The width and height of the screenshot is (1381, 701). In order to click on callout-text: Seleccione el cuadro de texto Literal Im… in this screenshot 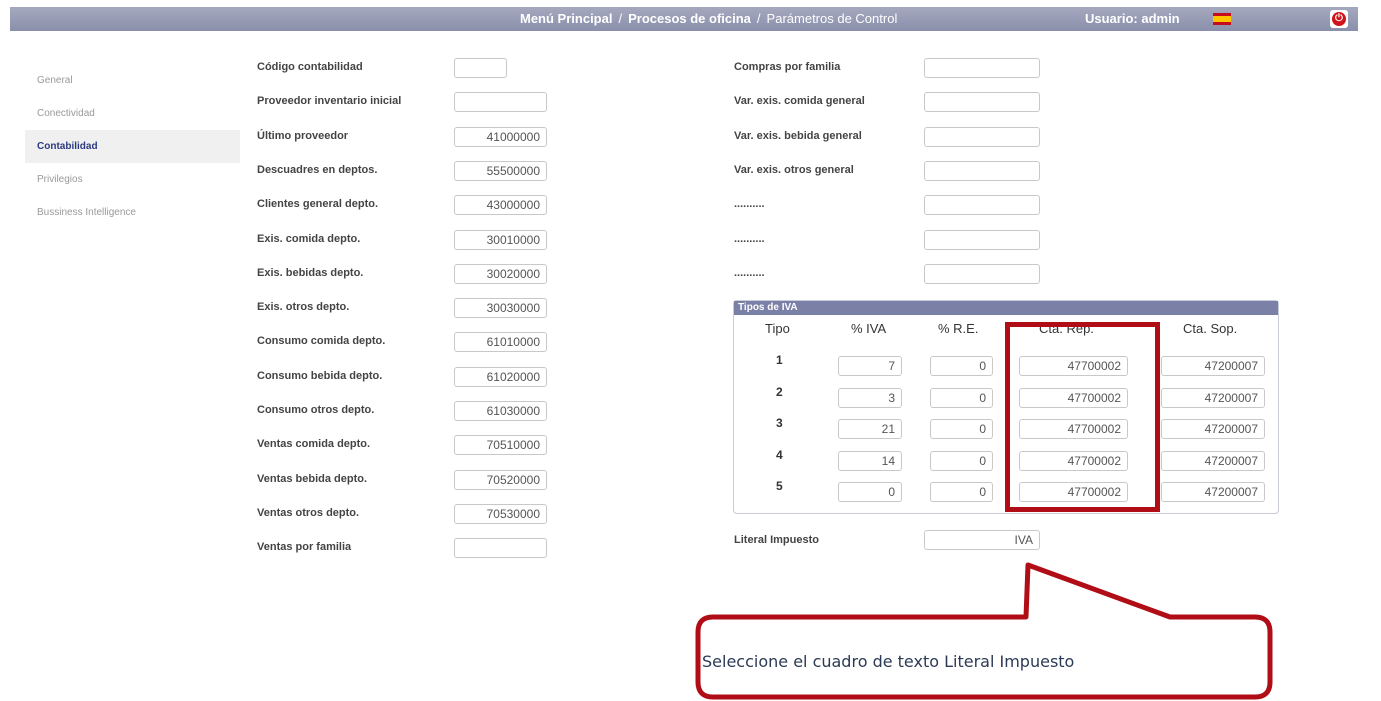, I will do `click(888, 661)`.